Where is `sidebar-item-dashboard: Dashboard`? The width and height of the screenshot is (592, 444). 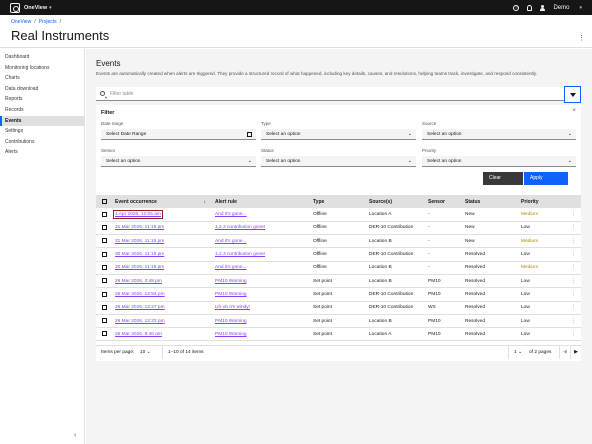
sidebar-item-dashboard: Dashboard is located at coordinates (42, 57).